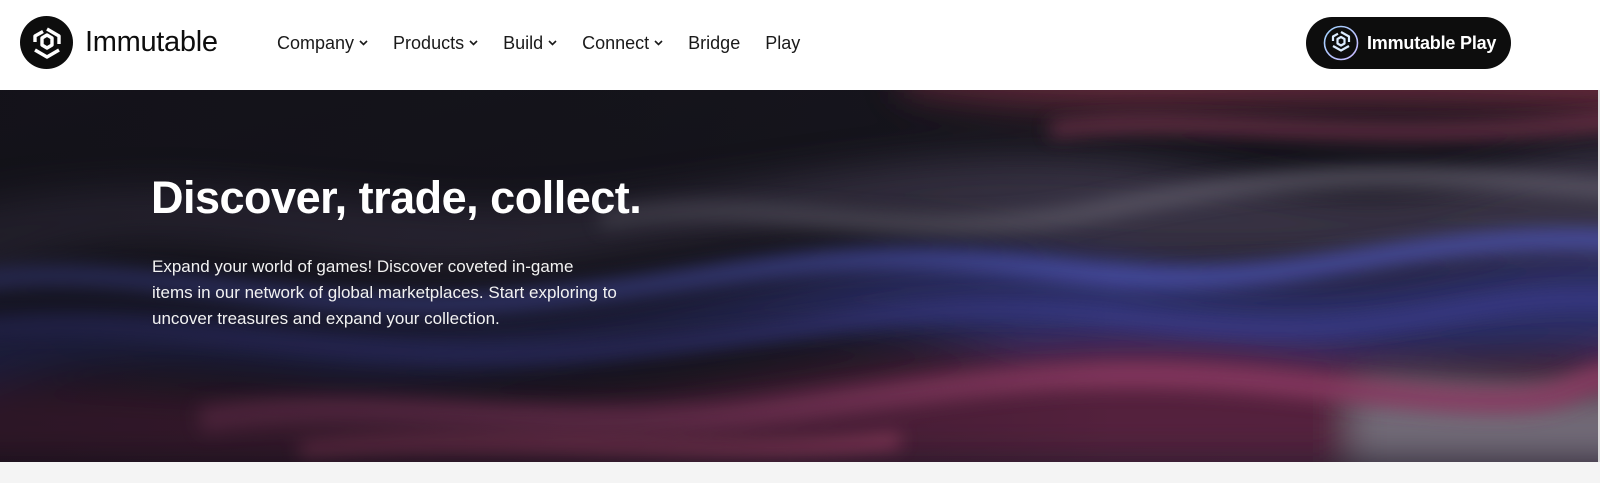 The width and height of the screenshot is (1600, 483). I want to click on nav-item-label: Play, so click(783, 42).